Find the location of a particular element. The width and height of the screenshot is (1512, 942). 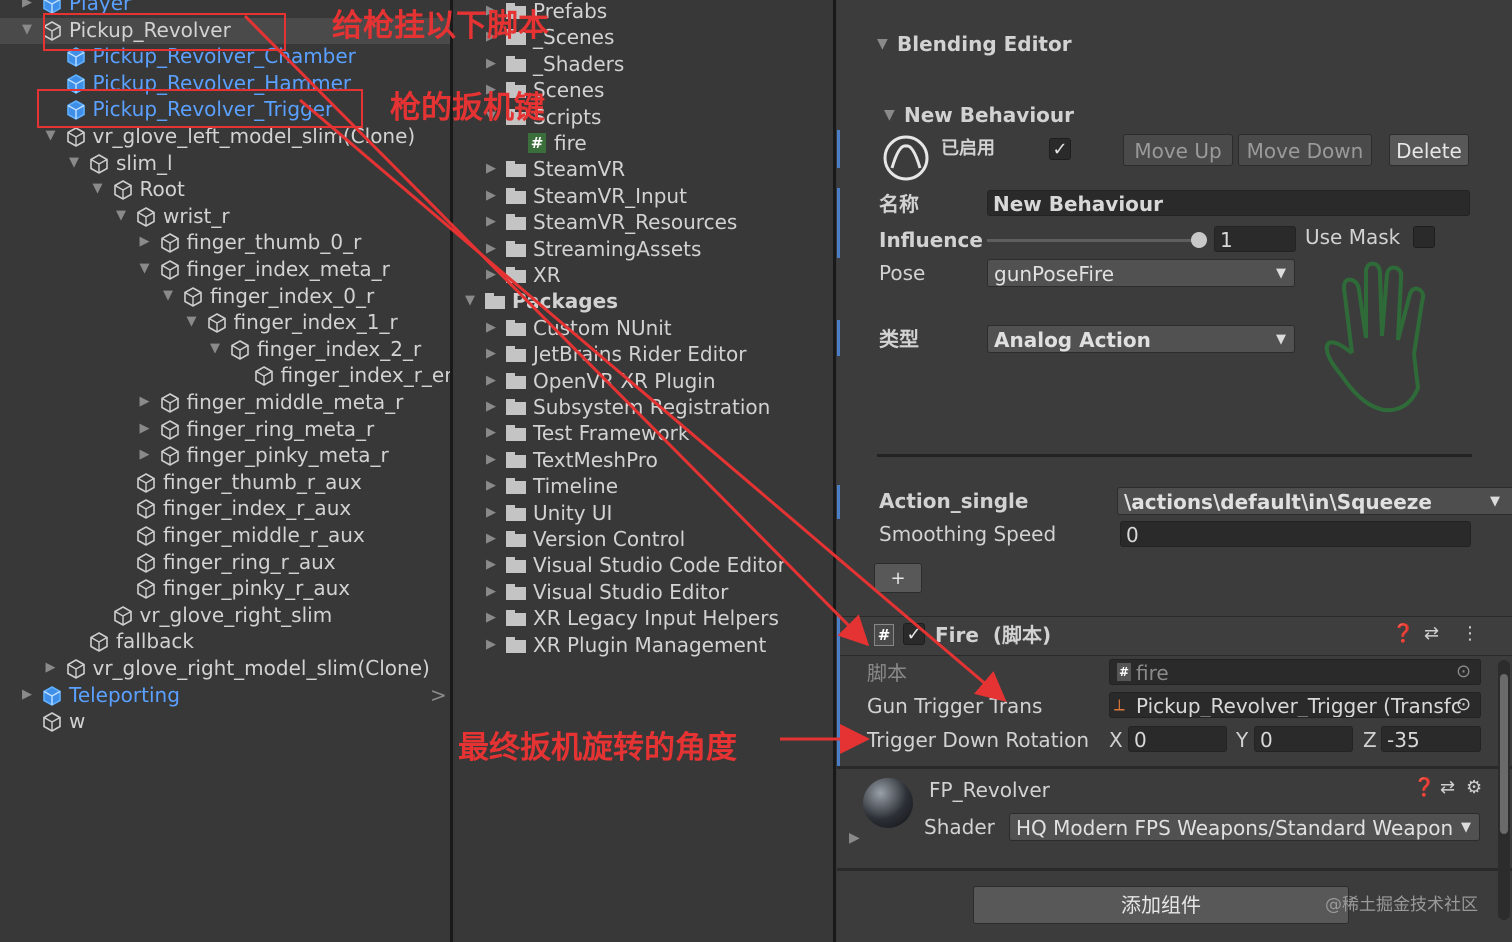

z-label: Z is located at coordinates (1370, 740).